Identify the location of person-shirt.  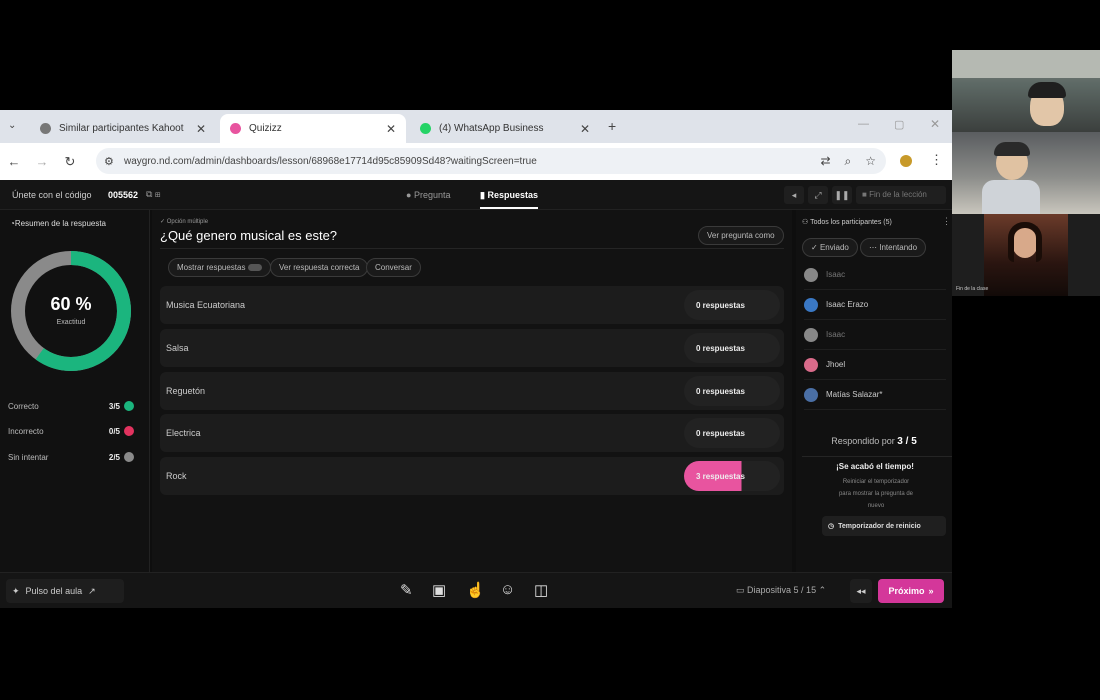
(1011, 197).